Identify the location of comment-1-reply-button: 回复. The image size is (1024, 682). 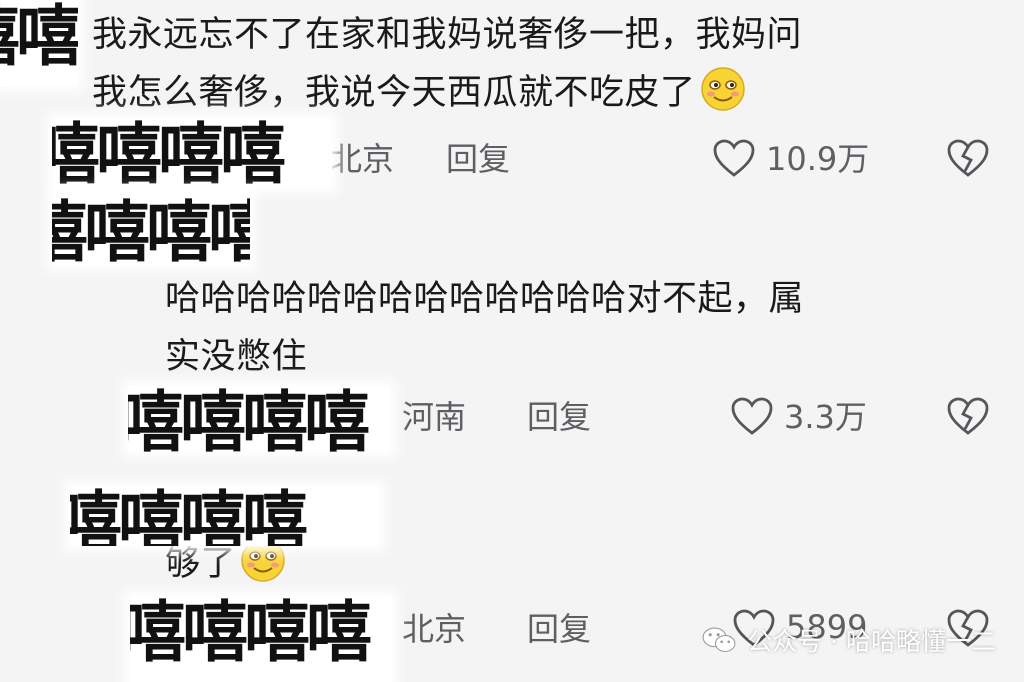
(478, 157).